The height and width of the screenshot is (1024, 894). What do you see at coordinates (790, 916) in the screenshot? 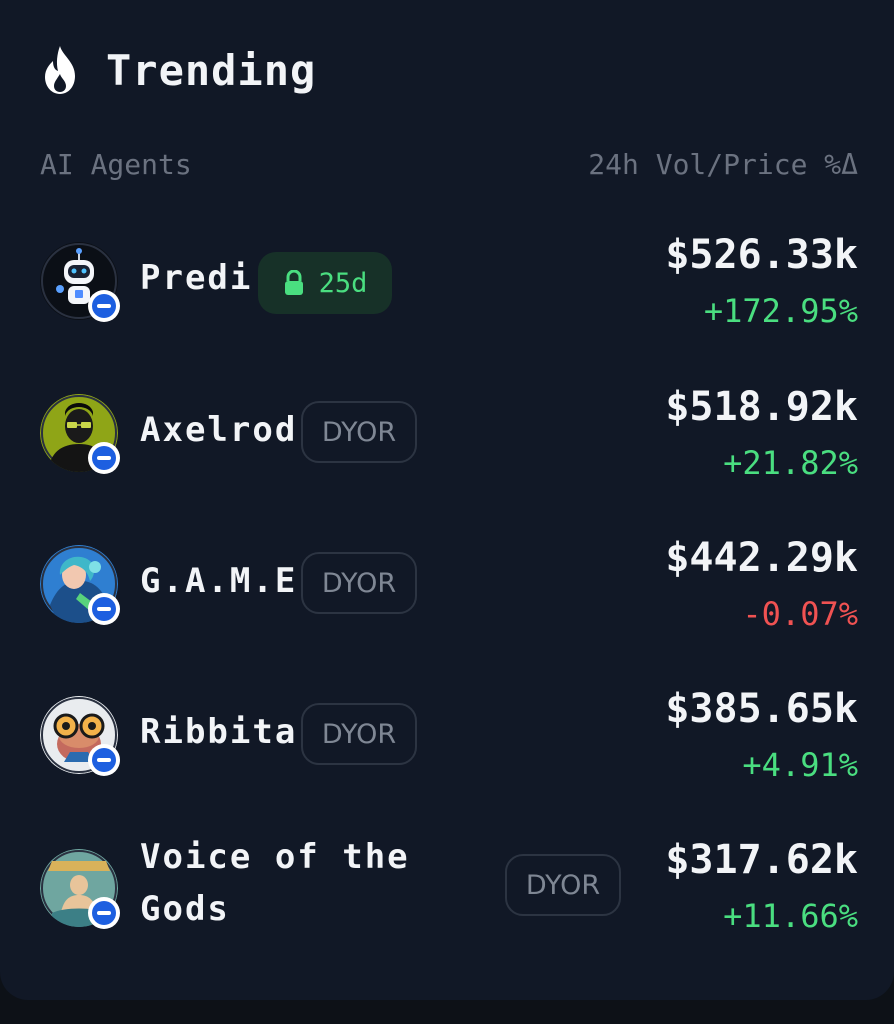
I see `price-change: +11.66%` at bounding box center [790, 916].